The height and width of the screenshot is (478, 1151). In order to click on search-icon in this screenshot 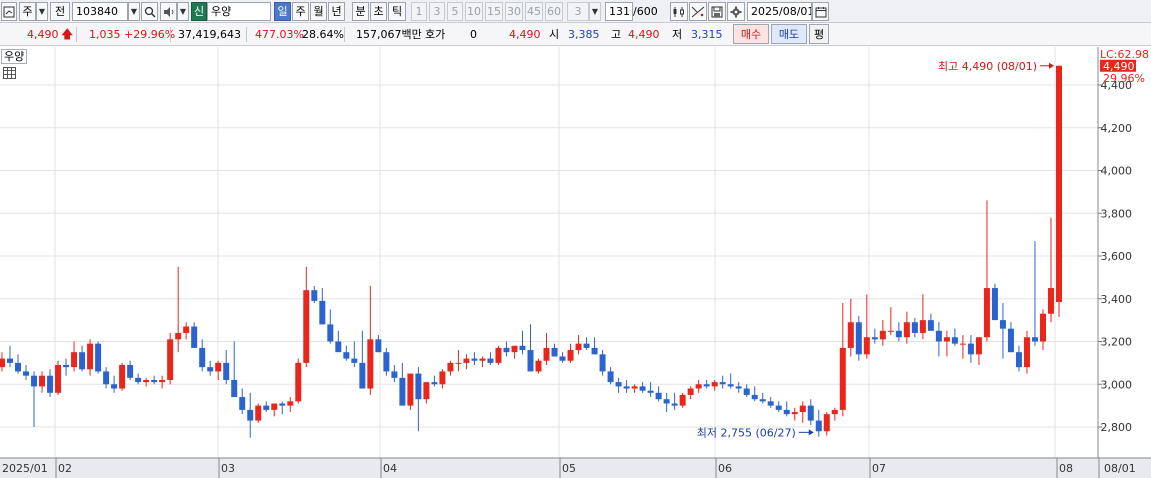, I will do `click(149, 11)`.